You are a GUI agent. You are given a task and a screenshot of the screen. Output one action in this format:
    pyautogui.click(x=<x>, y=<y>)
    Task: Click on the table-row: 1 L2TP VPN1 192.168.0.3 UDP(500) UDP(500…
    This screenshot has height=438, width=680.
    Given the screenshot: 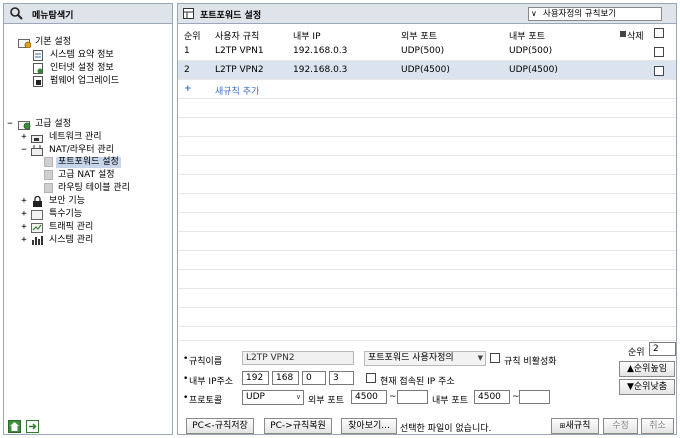 What is the action you would take?
    pyautogui.click(x=427, y=51)
    